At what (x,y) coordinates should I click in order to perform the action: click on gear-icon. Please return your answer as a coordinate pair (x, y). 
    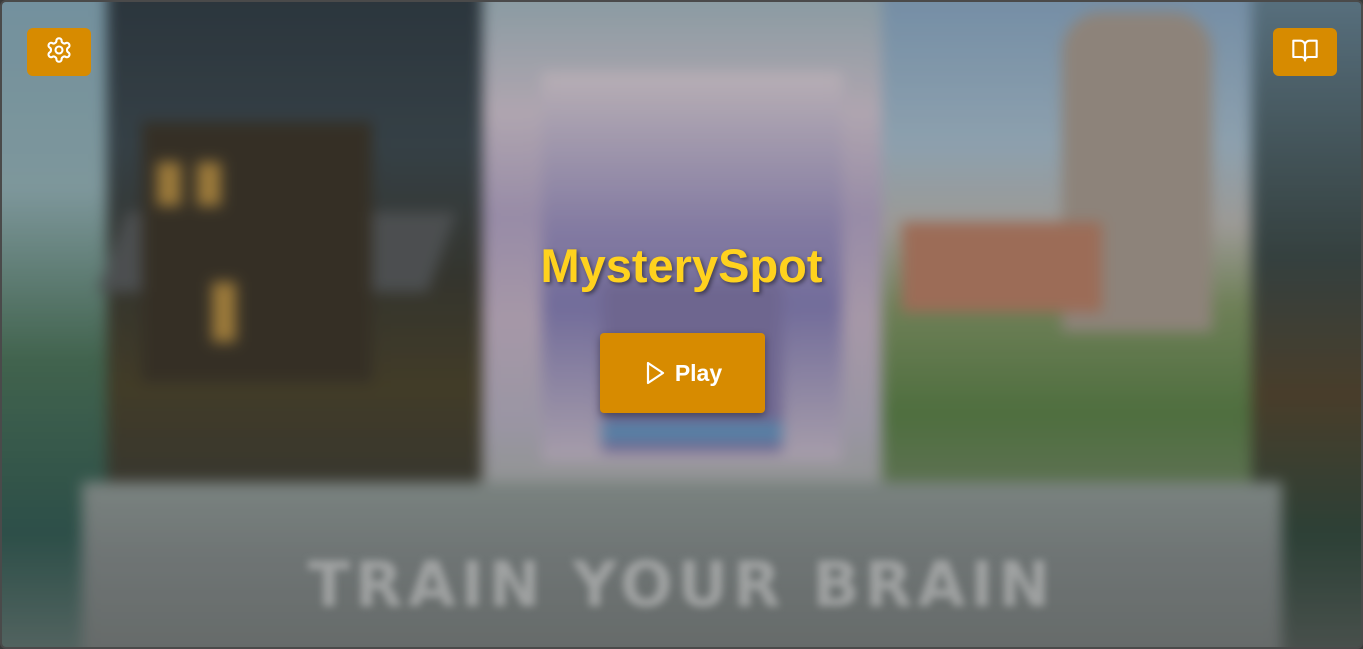
    Looking at the image, I should click on (59, 52).